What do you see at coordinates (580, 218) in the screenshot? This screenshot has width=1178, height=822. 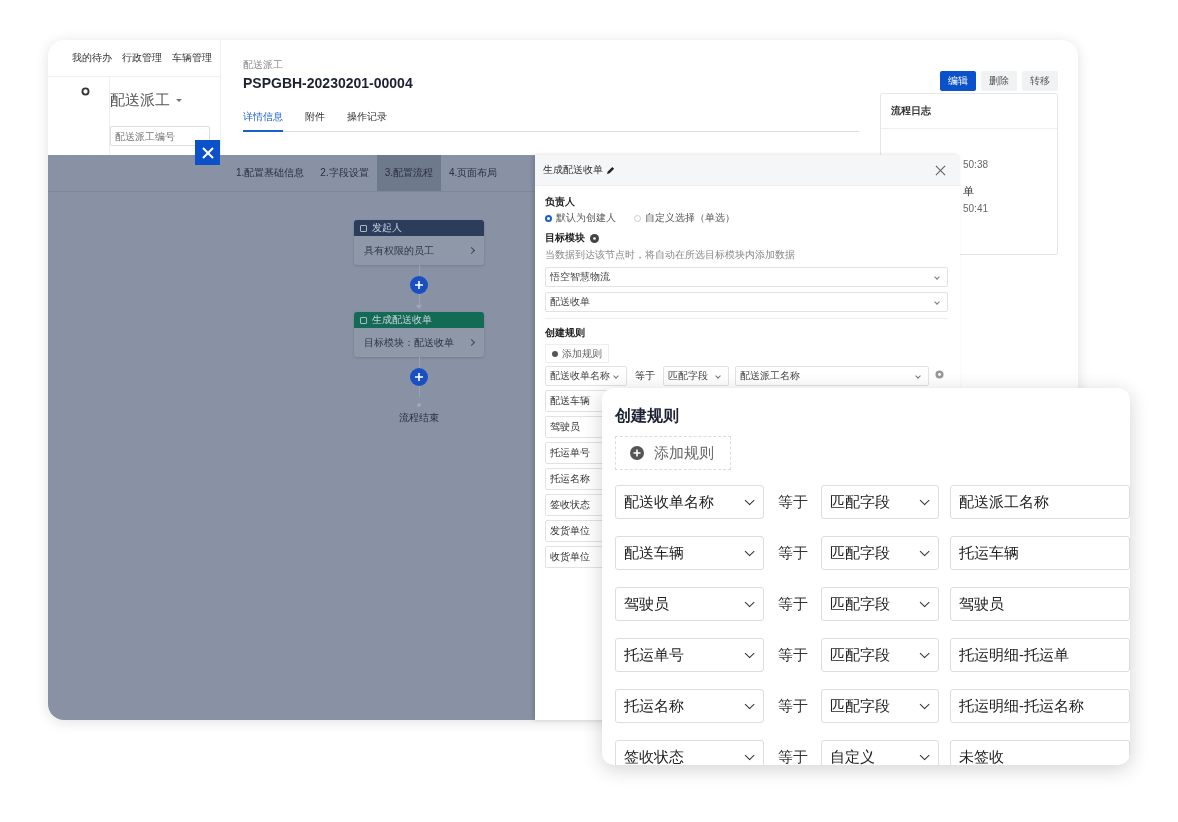 I see `radio-option: 默认为创建人` at bounding box center [580, 218].